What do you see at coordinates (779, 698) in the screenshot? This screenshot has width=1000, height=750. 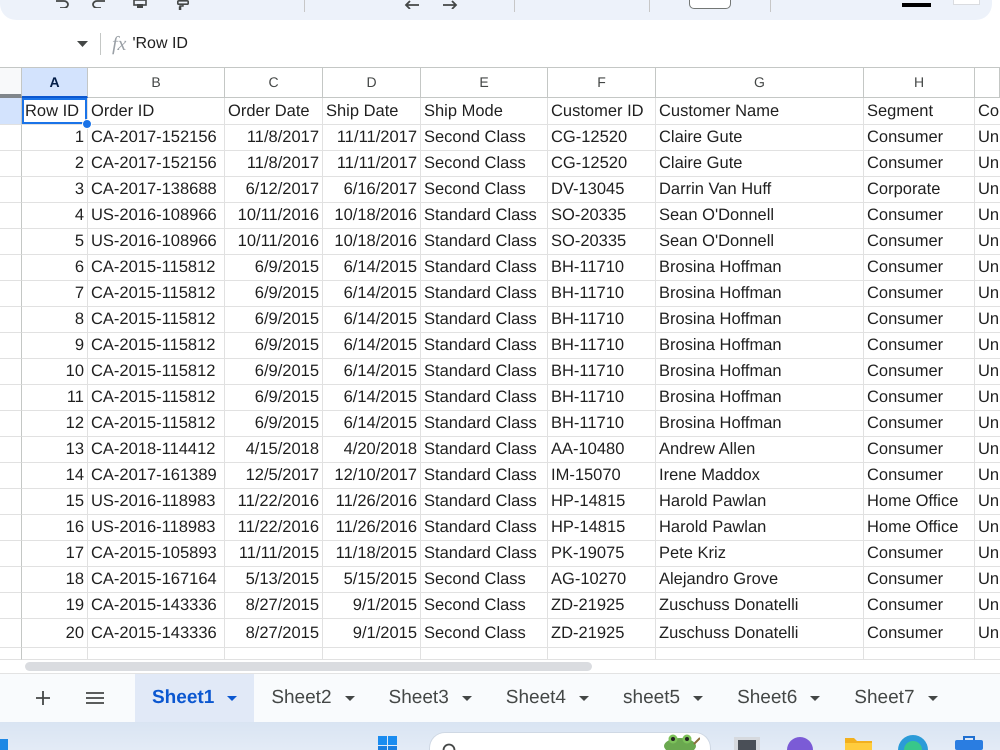 I see `sheet-tab: Sheet6` at bounding box center [779, 698].